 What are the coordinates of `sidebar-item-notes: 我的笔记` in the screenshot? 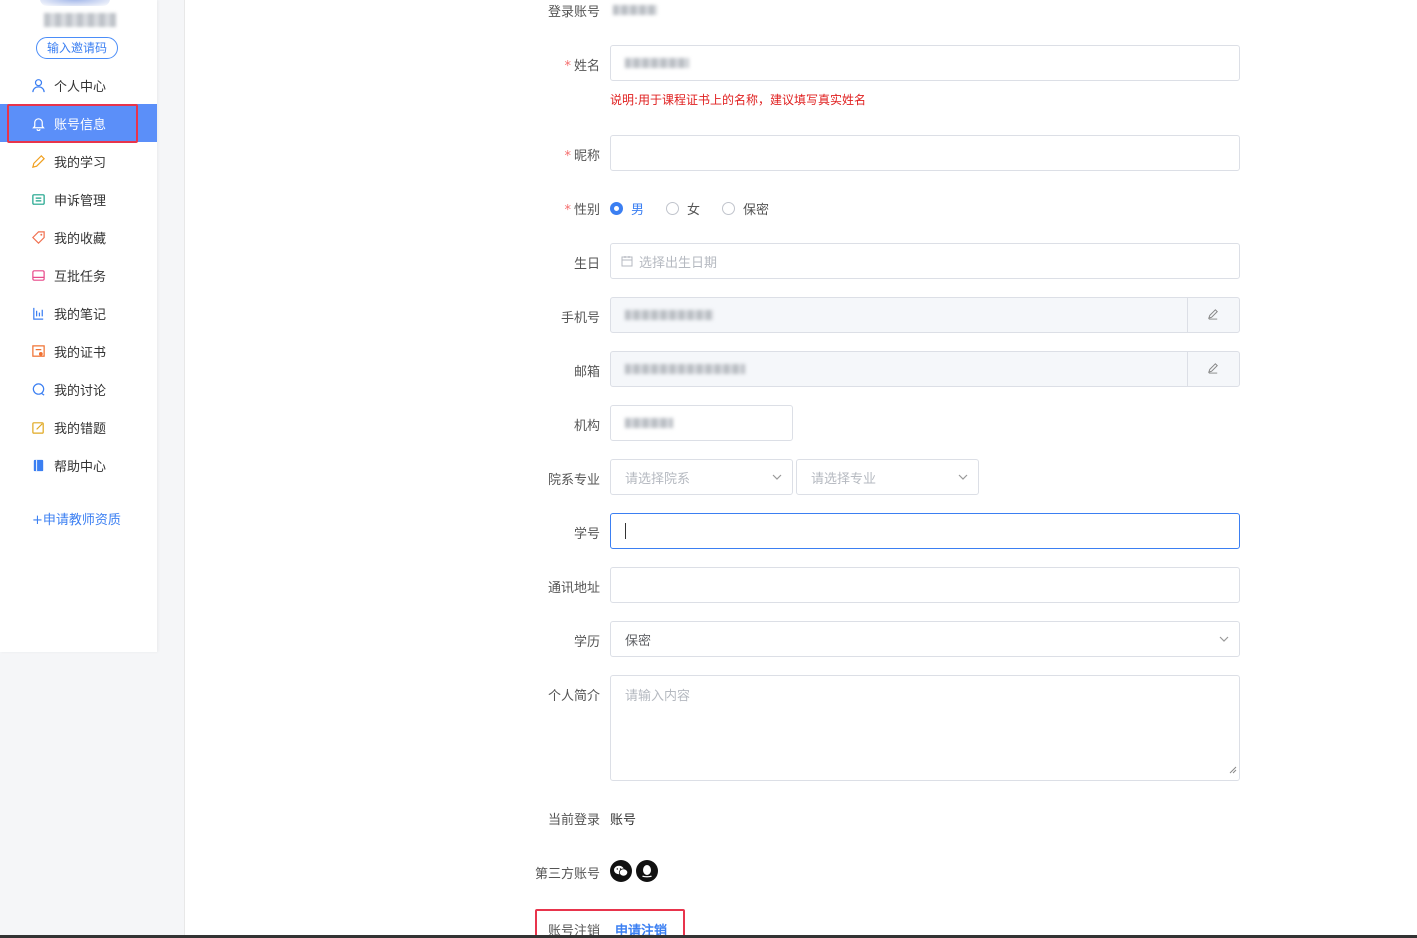 It's located at (78, 313).